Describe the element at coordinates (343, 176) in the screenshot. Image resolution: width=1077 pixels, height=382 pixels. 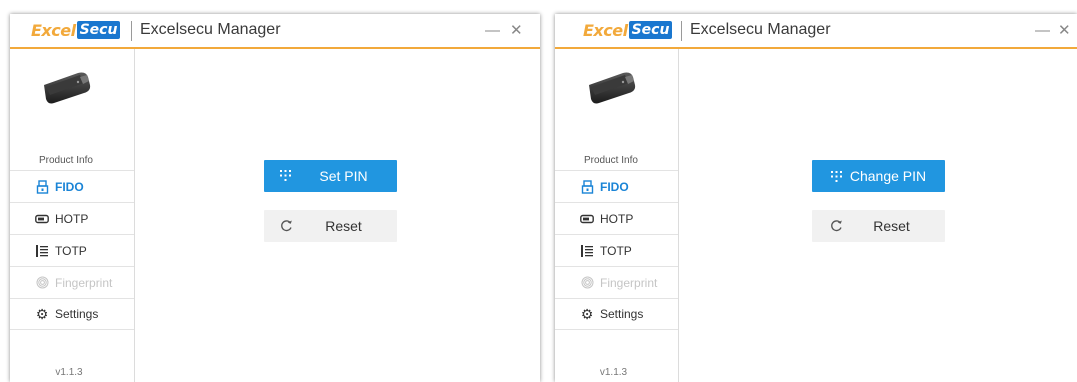
I see `set-pin-label: Set PIN` at that location.